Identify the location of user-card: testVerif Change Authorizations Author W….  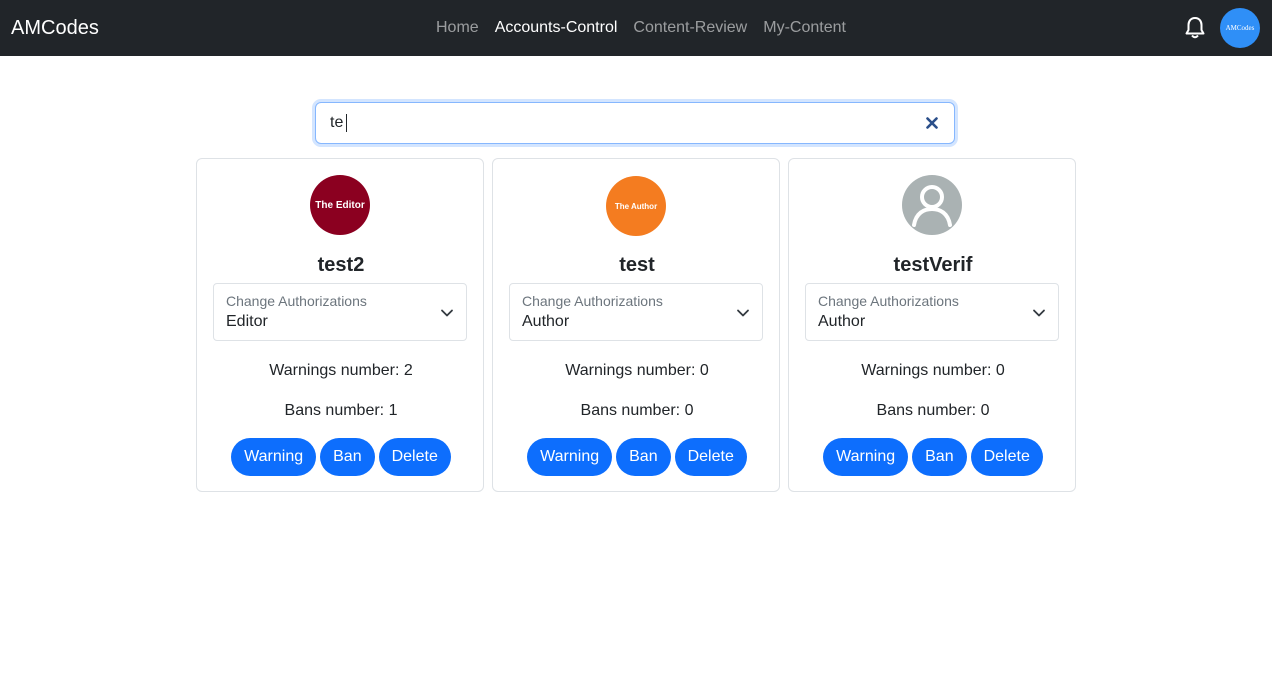
(932, 325).